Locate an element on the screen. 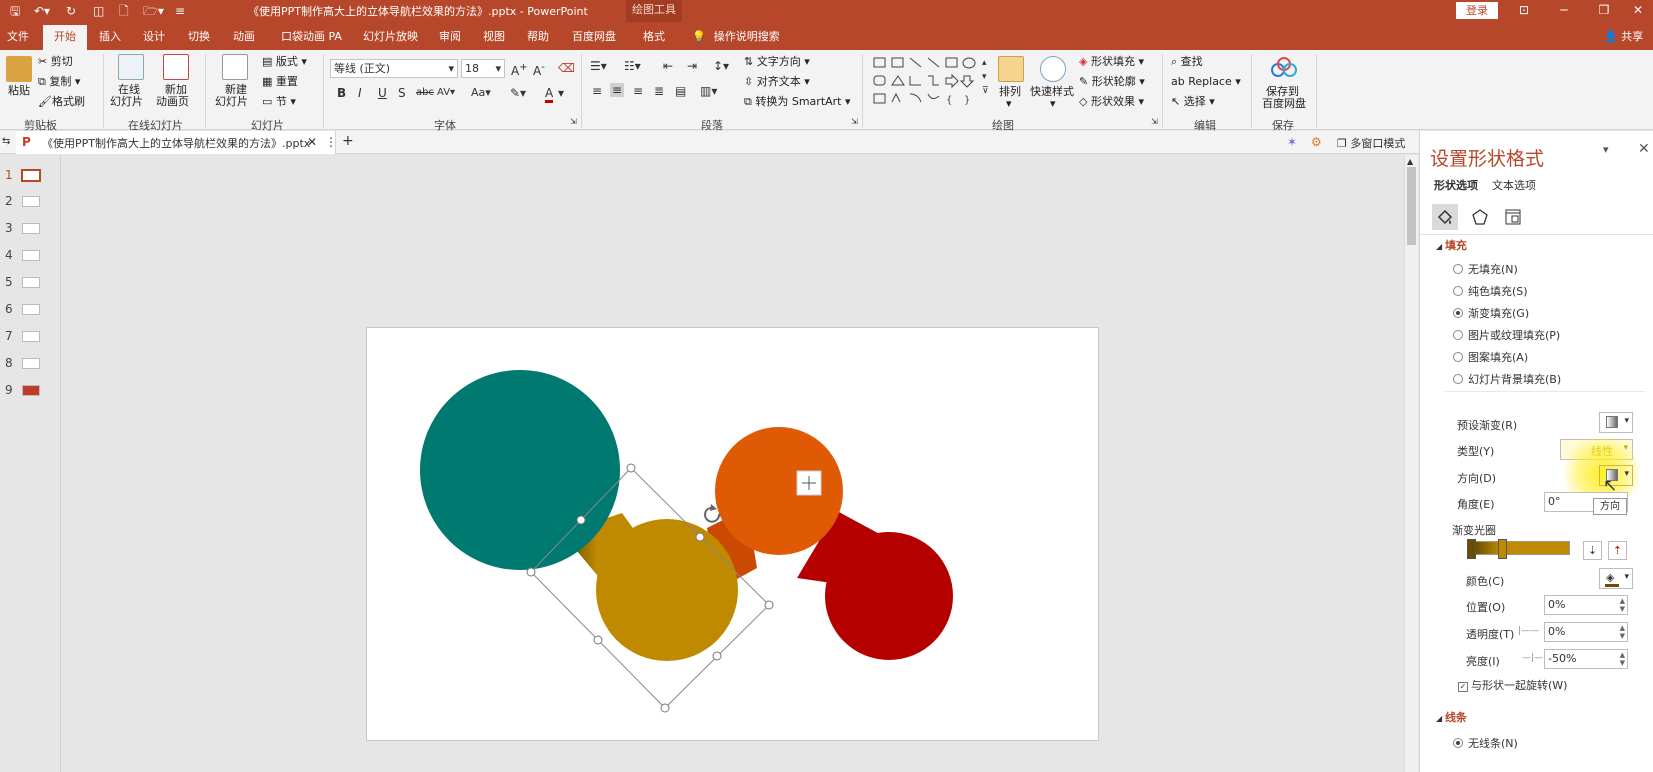 This screenshot has height=772, width=1653. radio-picture-fill: 图片或纹理填充(P) is located at coordinates (1506, 335).